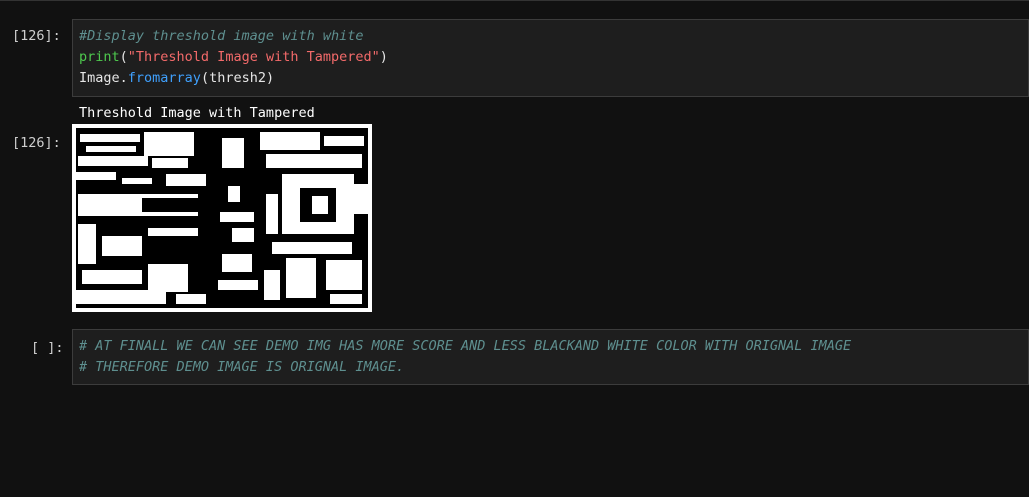 The height and width of the screenshot is (497, 1029). What do you see at coordinates (47, 348) in the screenshot?
I see `cell-2-input-prompt: [ ]:` at bounding box center [47, 348].